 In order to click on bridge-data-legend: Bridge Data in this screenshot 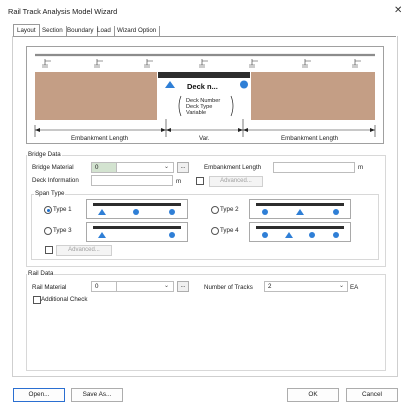, I will do `click(44, 154)`.